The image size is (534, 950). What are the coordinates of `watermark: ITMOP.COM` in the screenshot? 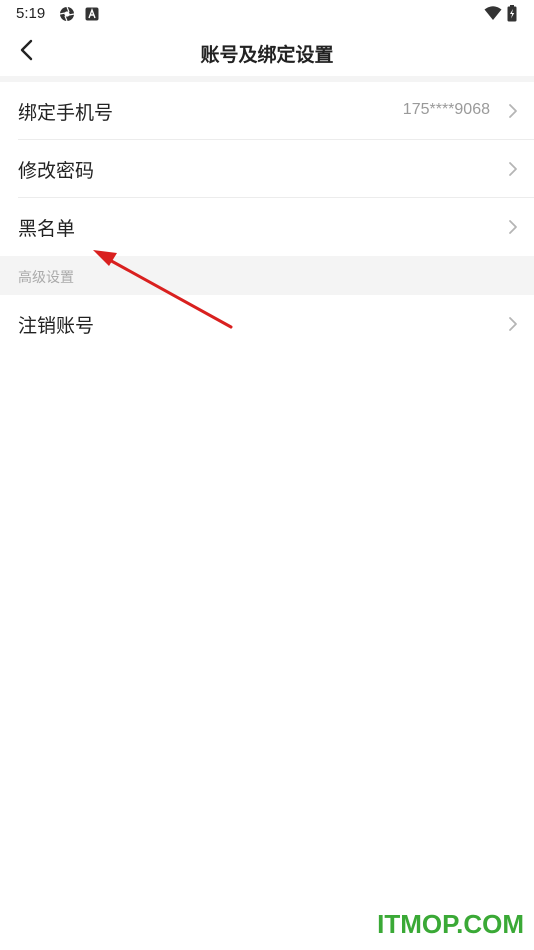 It's located at (450, 924).